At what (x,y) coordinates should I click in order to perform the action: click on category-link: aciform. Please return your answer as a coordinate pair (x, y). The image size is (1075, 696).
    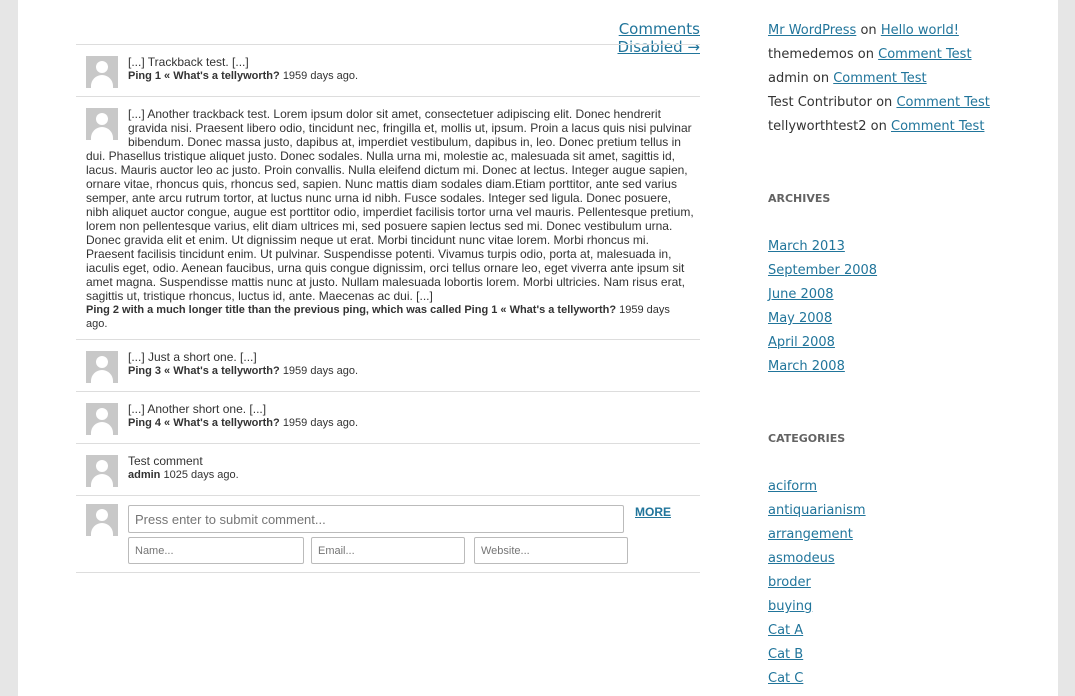
    Looking at the image, I should click on (792, 486).